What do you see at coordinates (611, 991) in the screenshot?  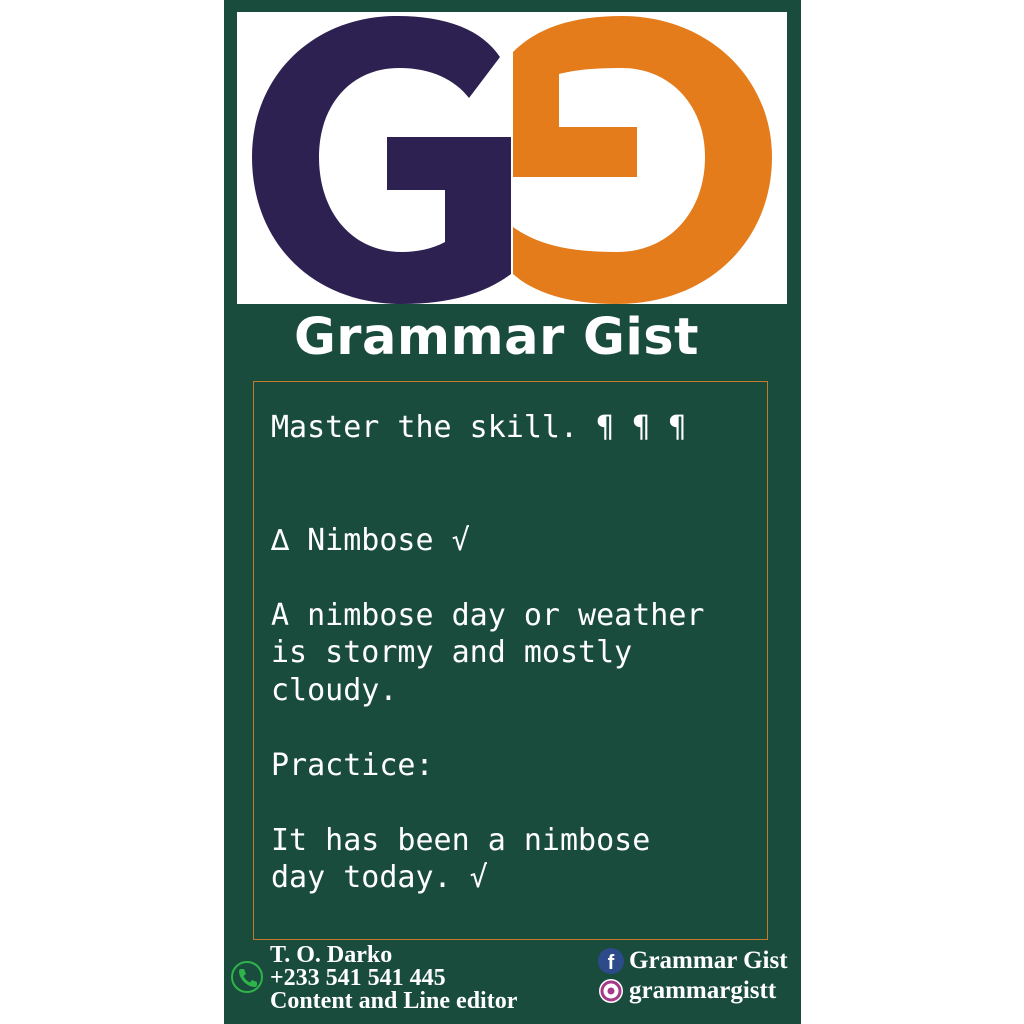 I see `instagram-icon` at bounding box center [611, 991].